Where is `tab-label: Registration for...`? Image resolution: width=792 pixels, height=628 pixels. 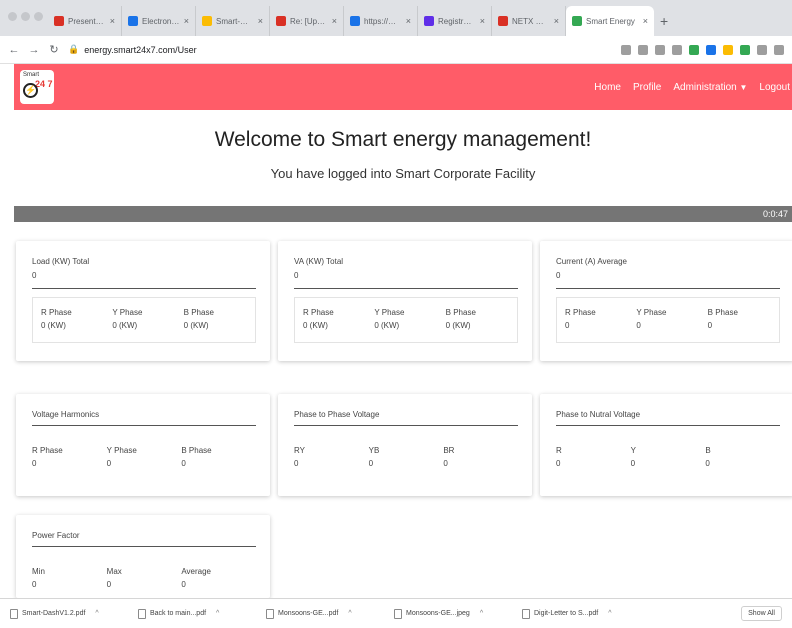 tab-label: Registration for... is located at coordinates (457, 21).